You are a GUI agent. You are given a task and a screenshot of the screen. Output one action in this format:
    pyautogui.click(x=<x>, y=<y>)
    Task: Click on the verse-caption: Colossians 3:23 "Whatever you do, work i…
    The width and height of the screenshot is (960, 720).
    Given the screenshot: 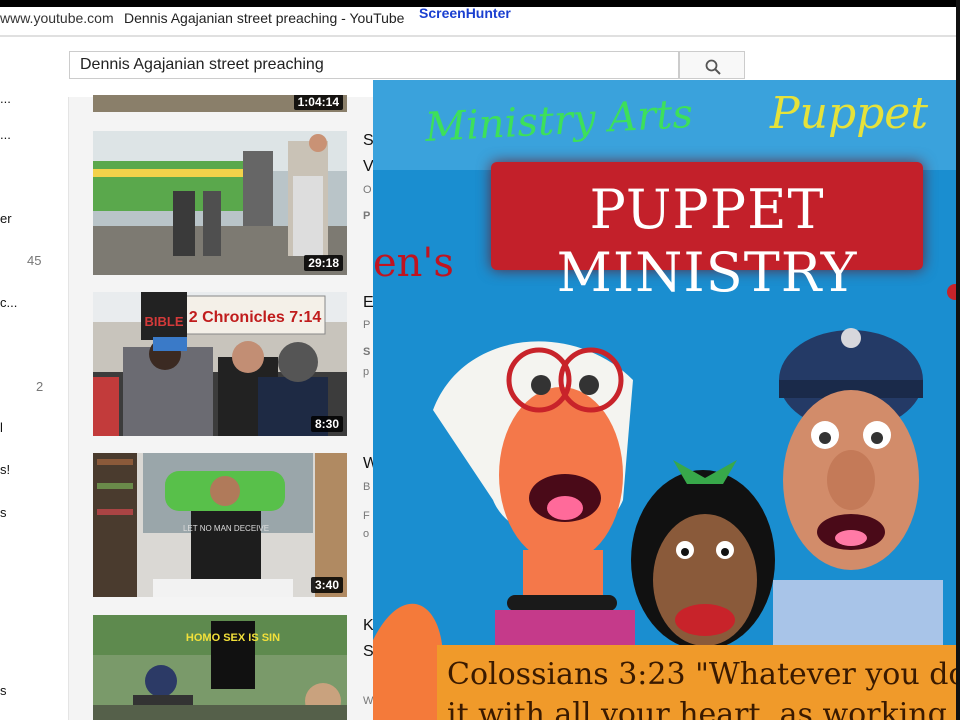 What is the action you would take?
    pyautogui.click(x=696, y=682)
    